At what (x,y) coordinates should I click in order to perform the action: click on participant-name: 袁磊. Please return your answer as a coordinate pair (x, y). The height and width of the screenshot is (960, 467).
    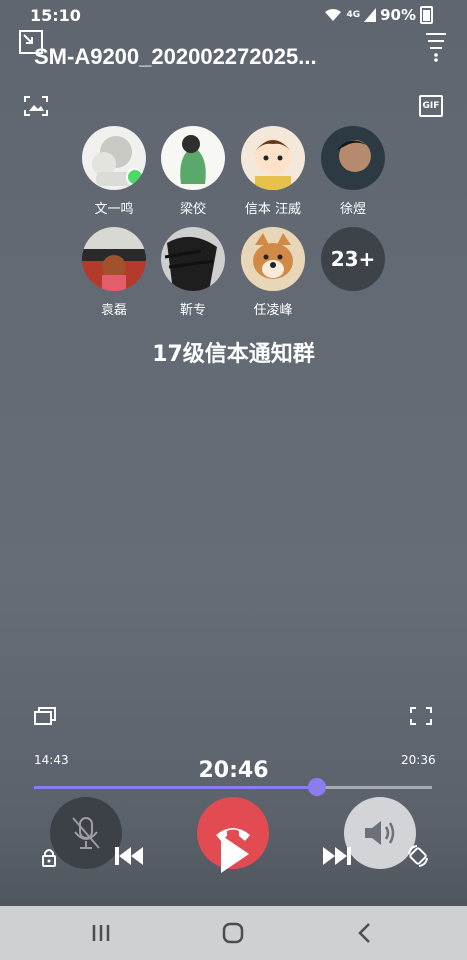
    Looking at the image, I should click on (113, 310).